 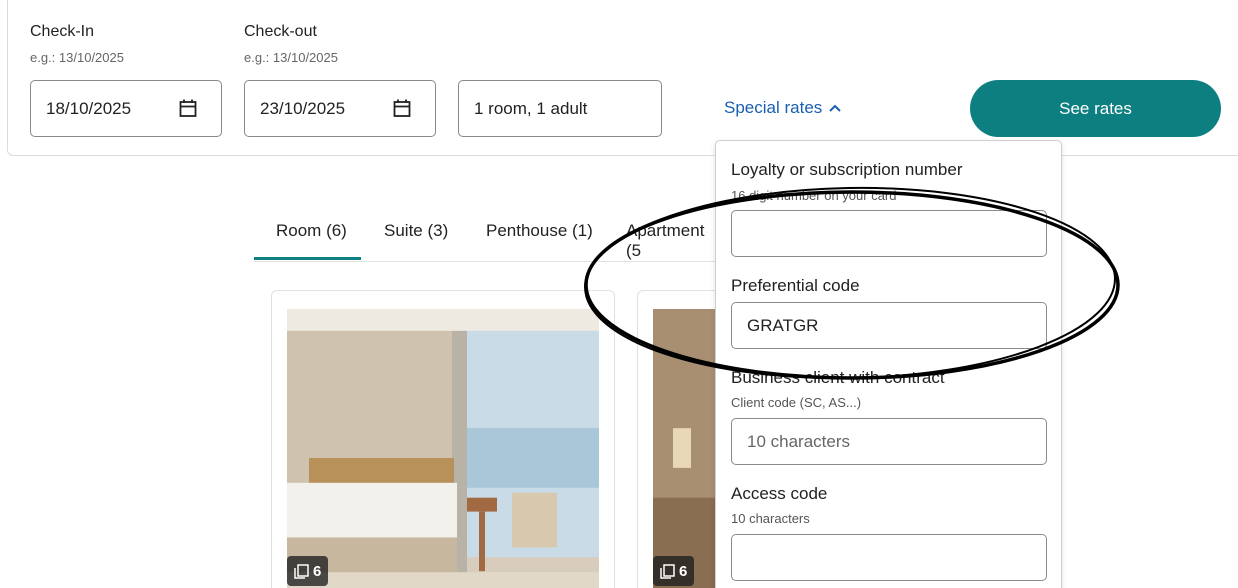 I want to click on tab-apartment: Apartment (5, so click(x=675, y=238).